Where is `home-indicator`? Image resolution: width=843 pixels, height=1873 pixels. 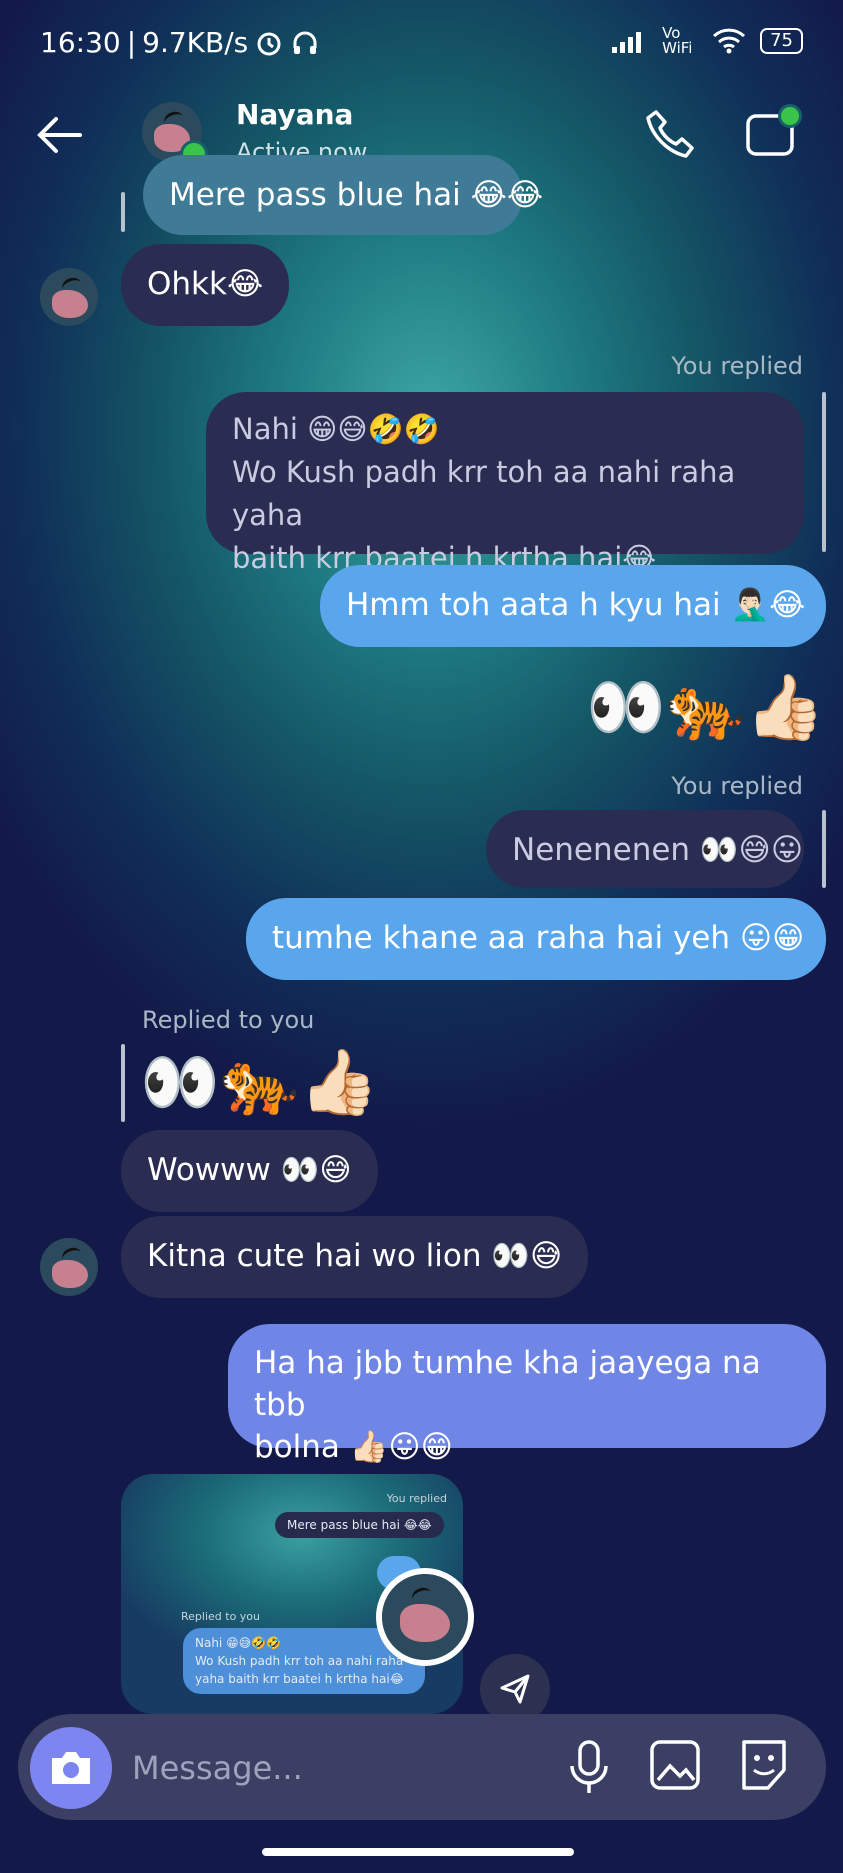 home-indicator is located at coordinates (418, 1852).